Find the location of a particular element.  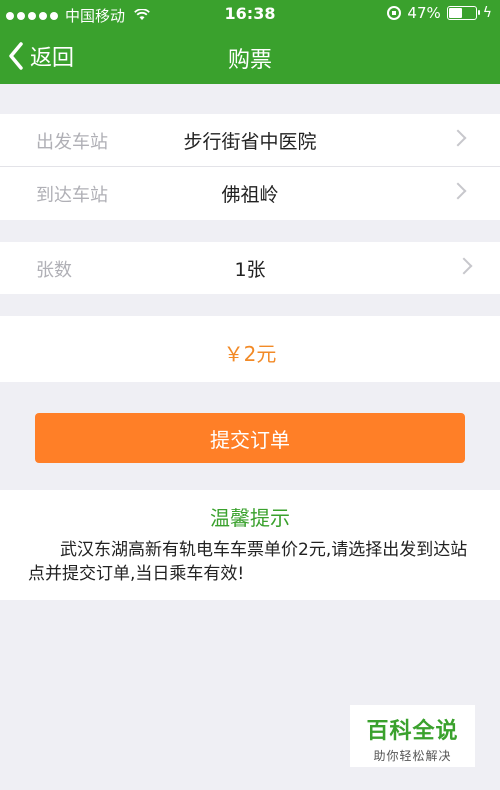

watermark-title: 百科全说 is located at coordinates (412, 731).